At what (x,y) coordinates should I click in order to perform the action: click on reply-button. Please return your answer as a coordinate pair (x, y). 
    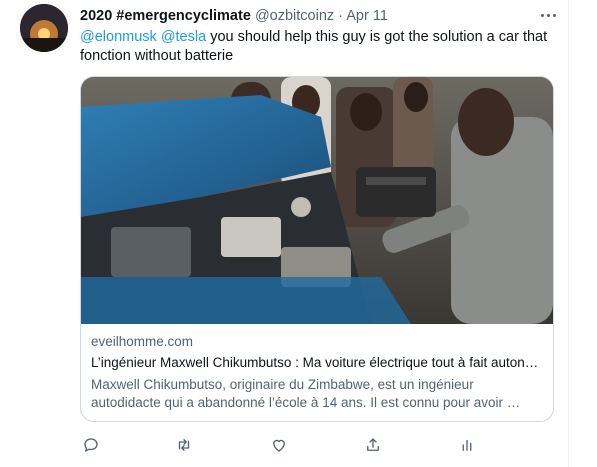
    Looking at the image, I should click on (91, 445).